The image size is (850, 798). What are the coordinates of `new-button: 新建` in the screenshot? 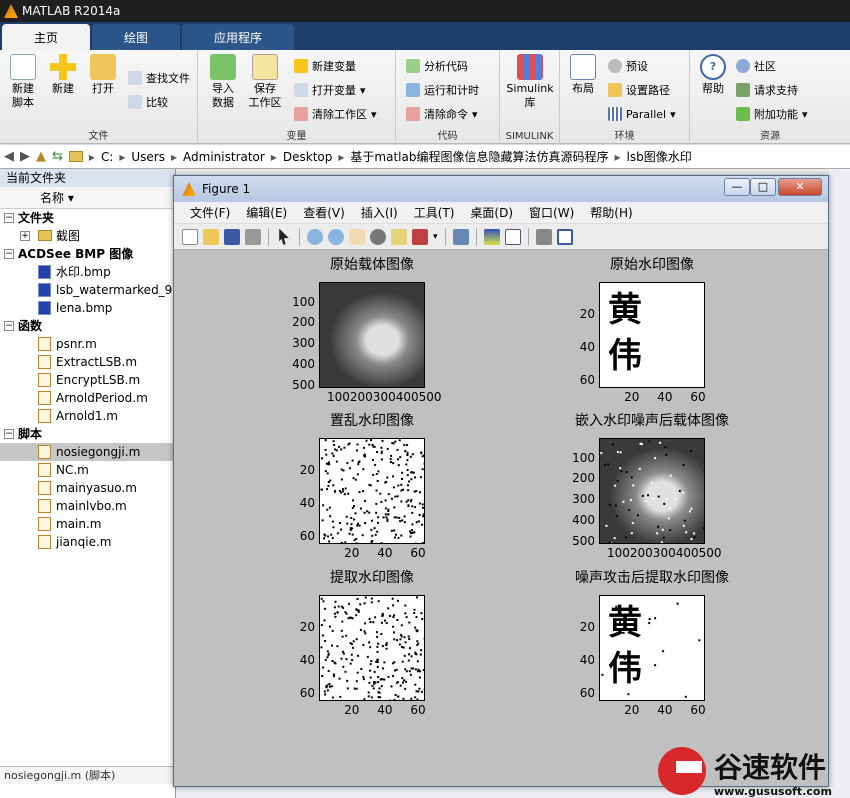 It's located at (63, 75).